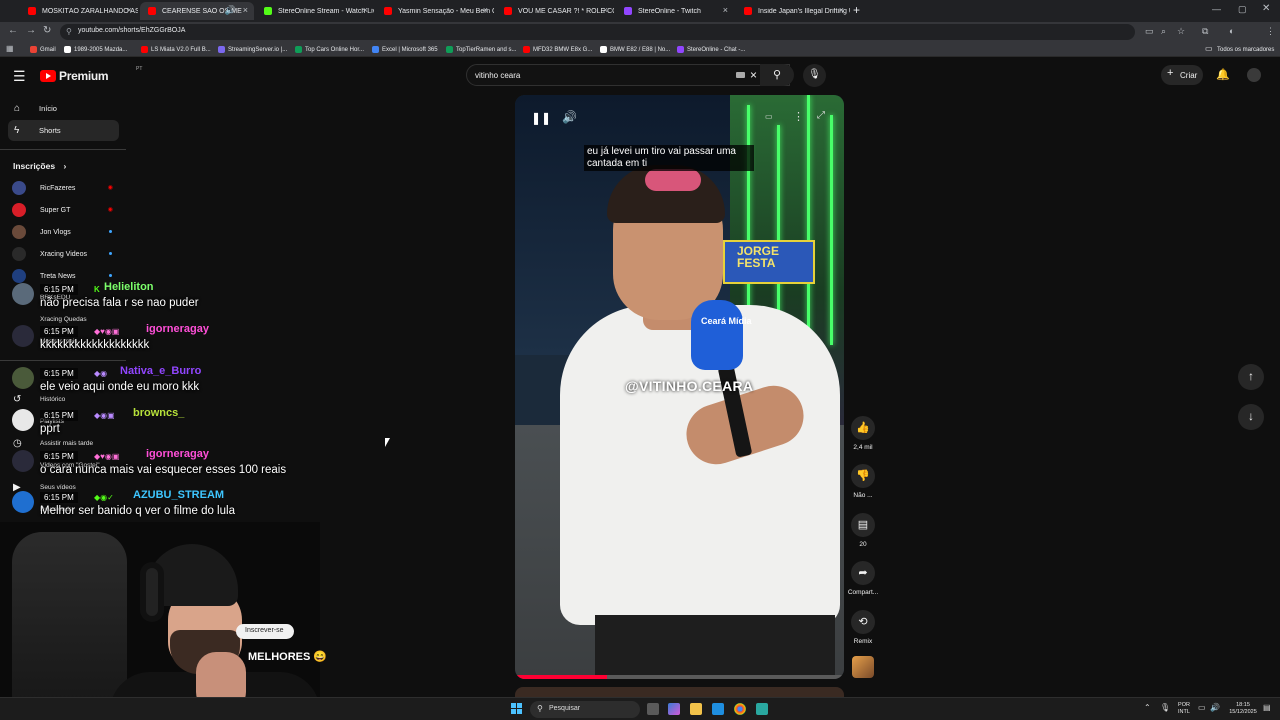 The width and height of the screenshot is (1280, 720). Describe the element at coordinates (58, 276) in the screenshot. I see `channel-name: Treta News` at that location.